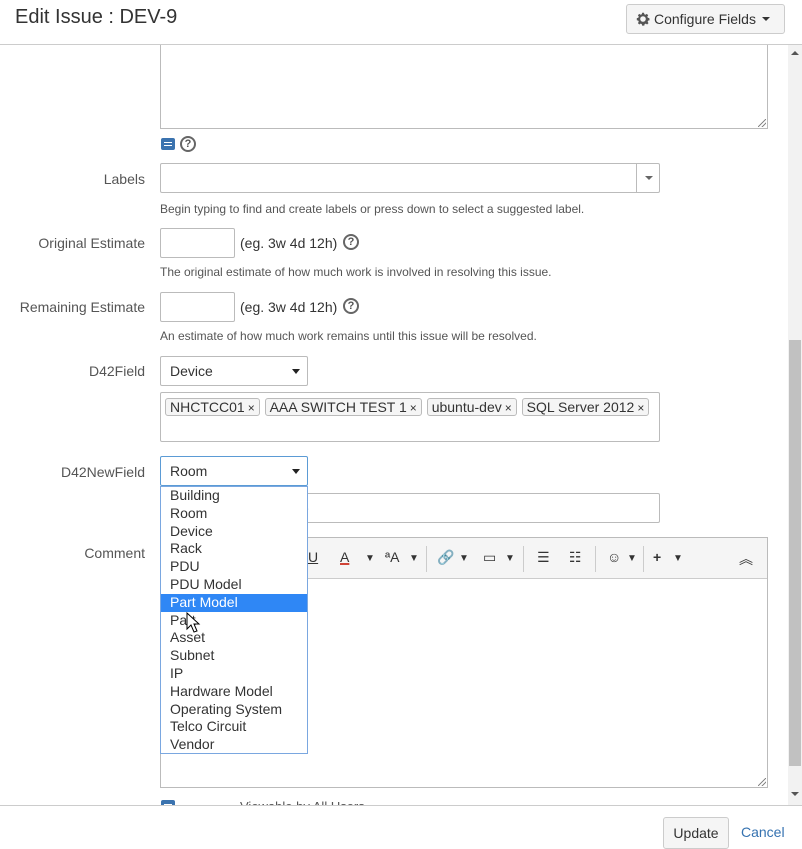  I want to click on option-pdu: PDU, so click(234, 567).